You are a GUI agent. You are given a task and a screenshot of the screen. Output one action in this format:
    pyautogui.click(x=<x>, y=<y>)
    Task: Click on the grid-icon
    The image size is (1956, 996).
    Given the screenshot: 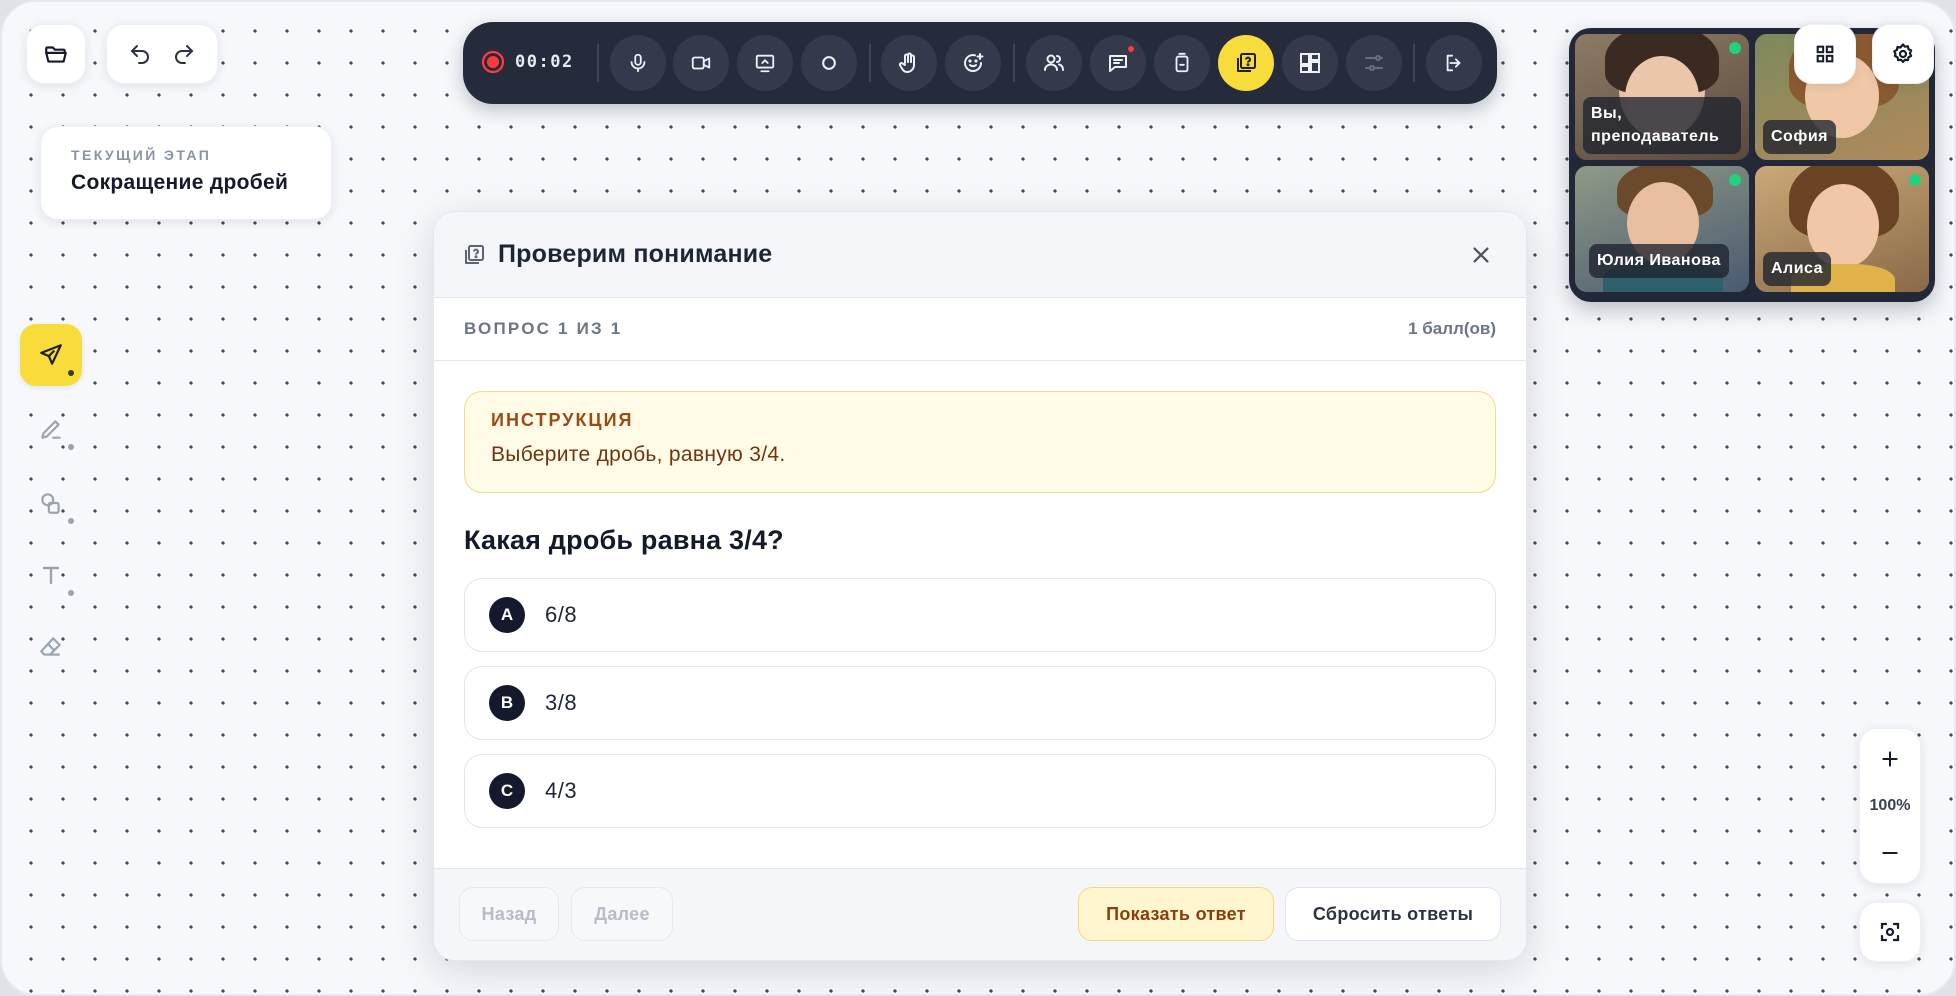 What is the action you would take?
    pyautogui.click(x=1825, y=54)
    